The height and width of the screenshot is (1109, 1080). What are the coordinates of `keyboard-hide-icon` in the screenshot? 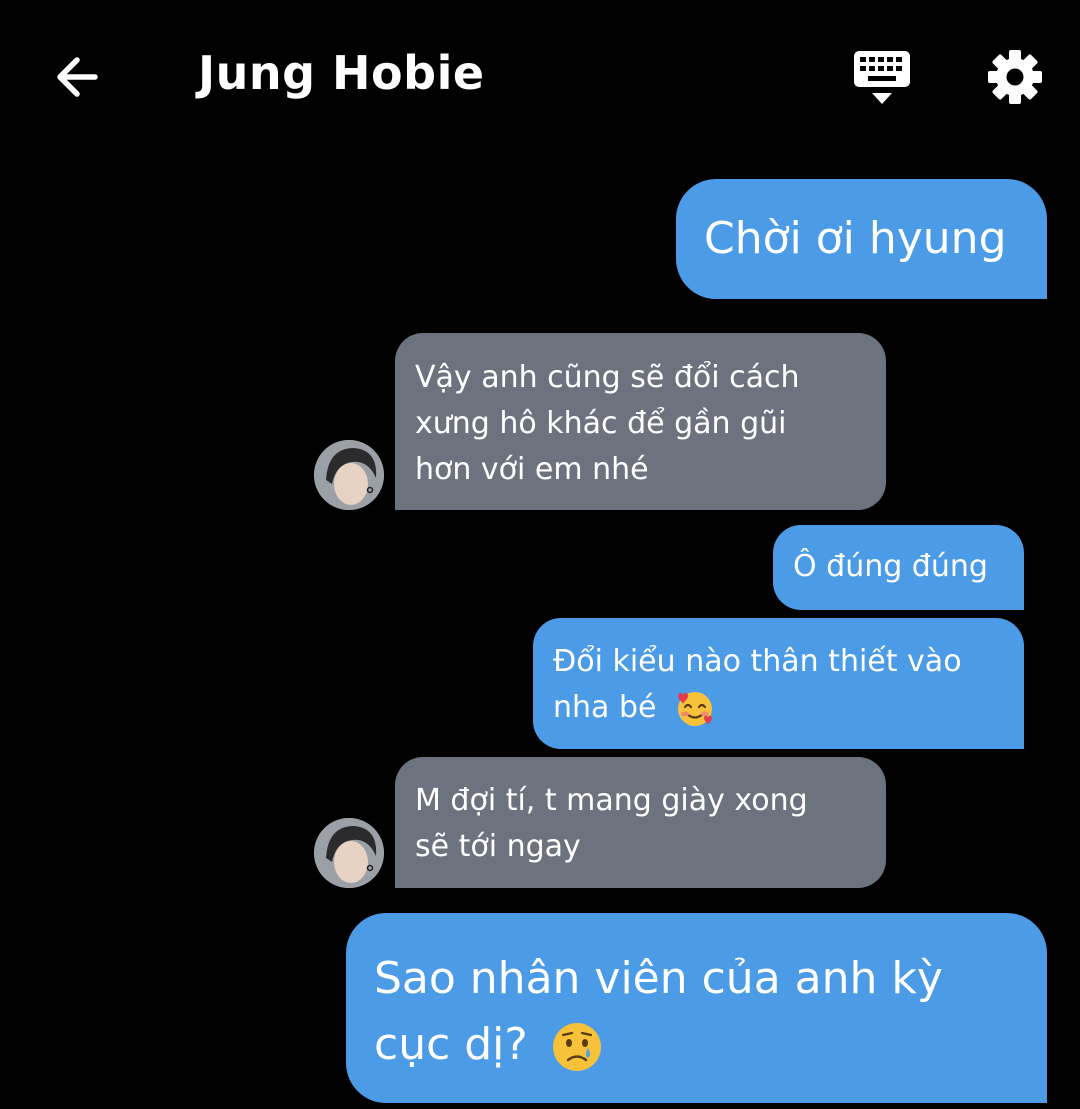 It's located at (882, 77).